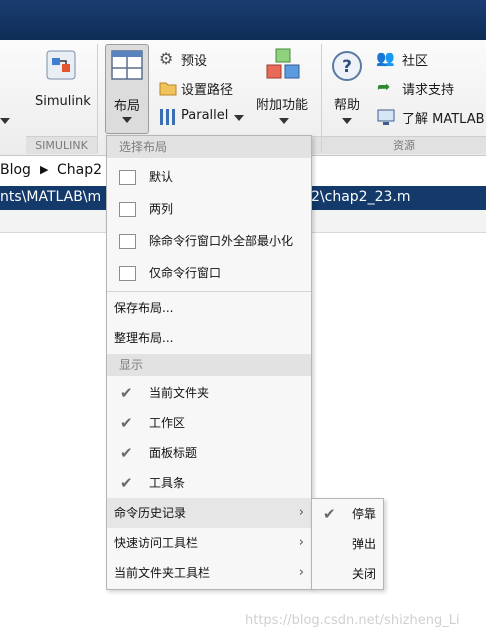 The image size is (486, 642). What do you see at coordinates (347, 105) in the screenshot?
I see `help-label: 帮助` at bounding box center [347, 105].